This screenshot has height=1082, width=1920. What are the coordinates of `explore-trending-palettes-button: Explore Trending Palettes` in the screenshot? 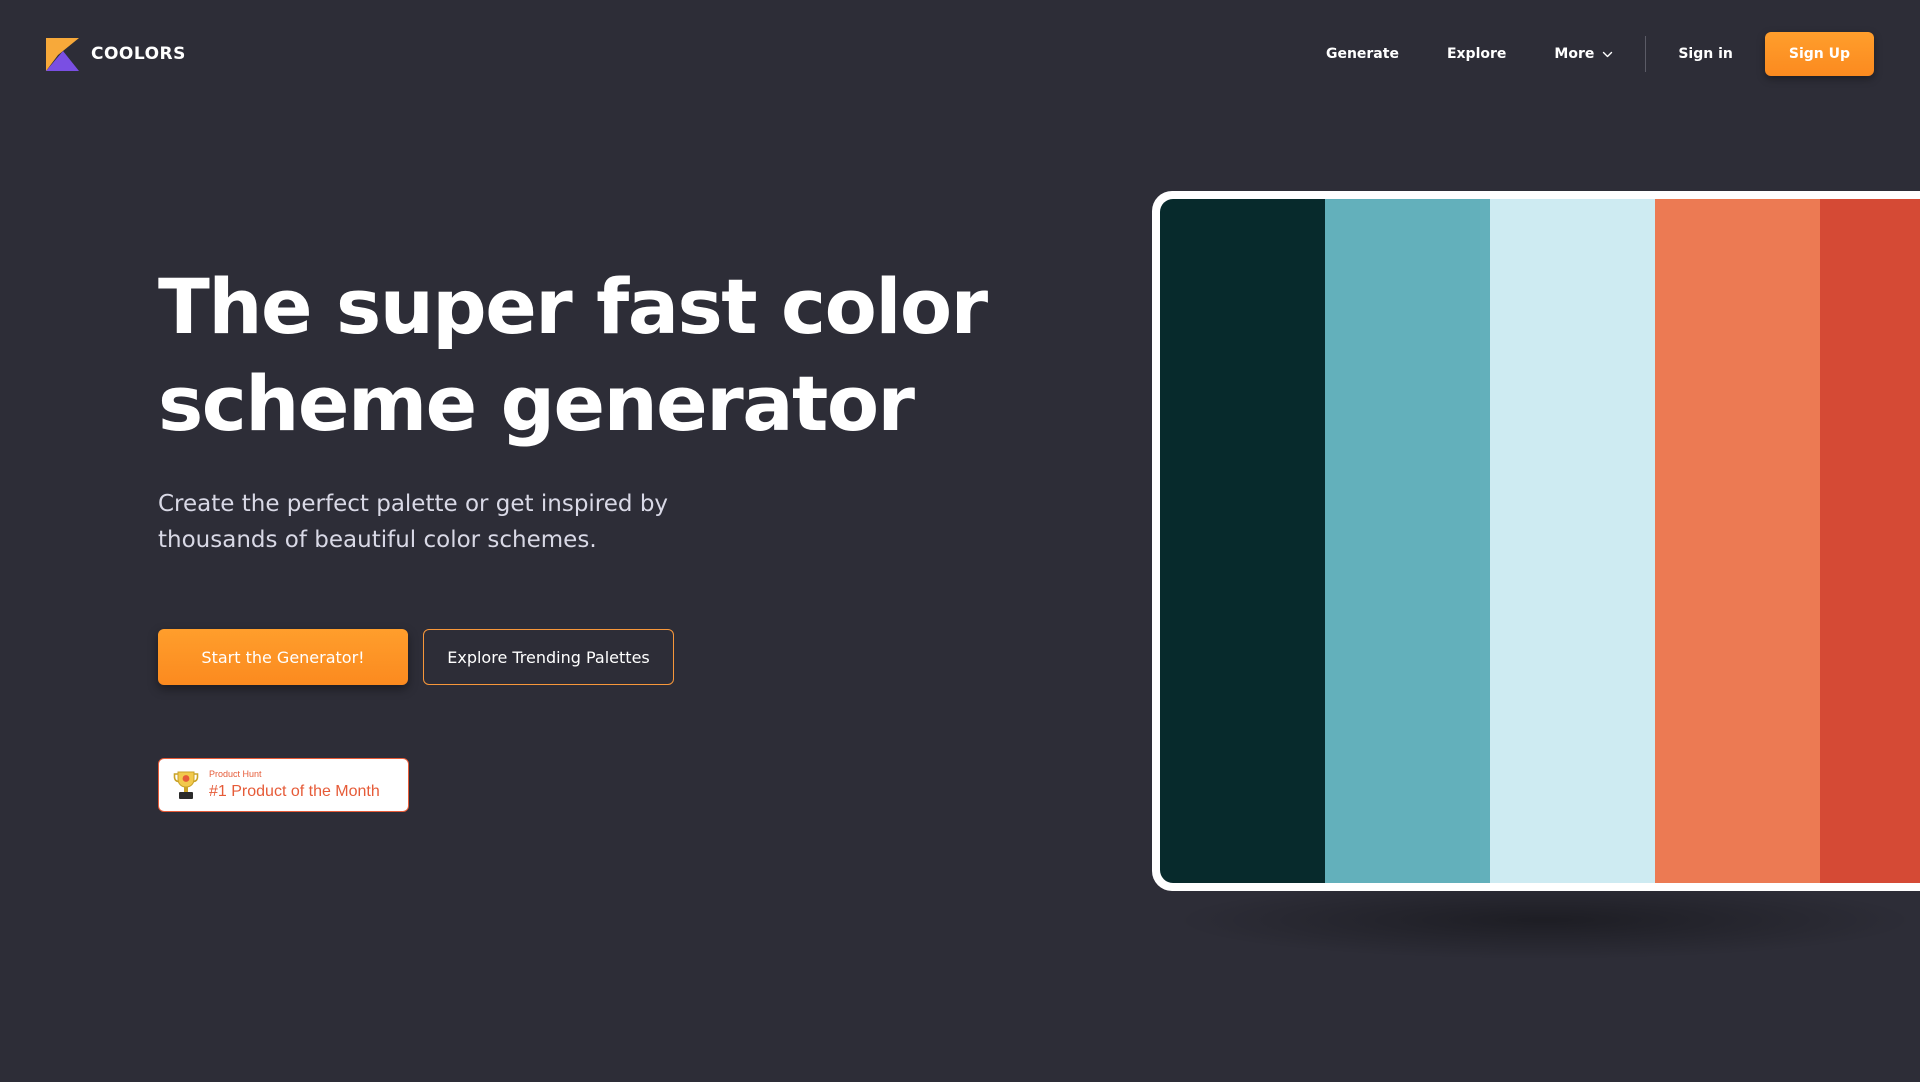 It's located at (548, 657).